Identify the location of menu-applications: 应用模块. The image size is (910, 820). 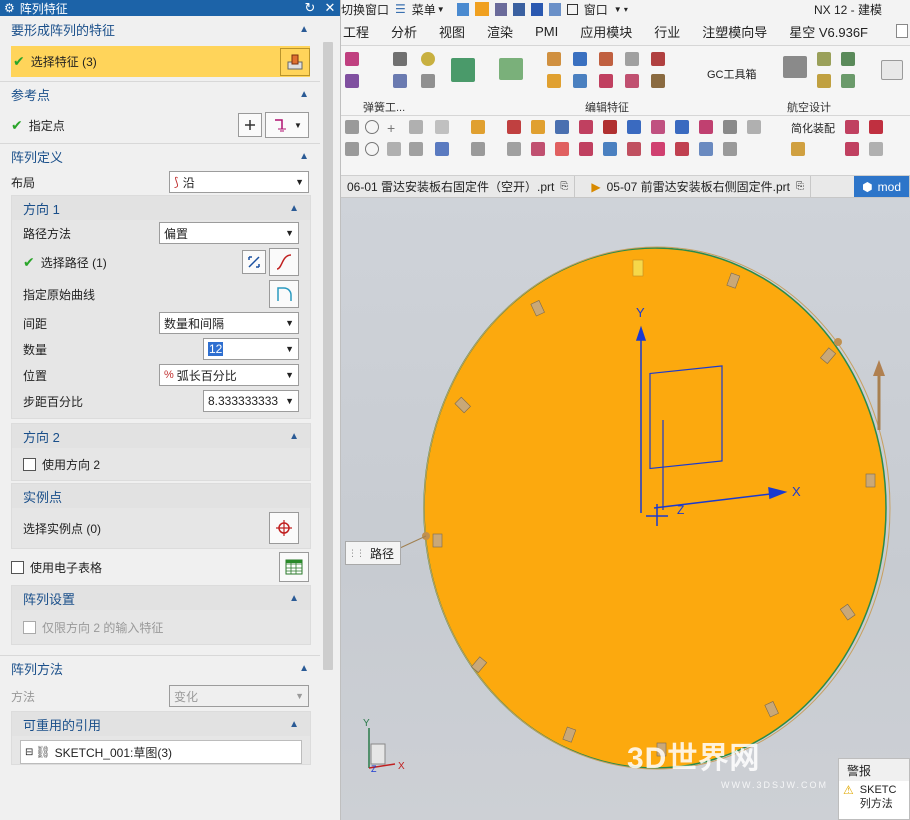
(606, 31).